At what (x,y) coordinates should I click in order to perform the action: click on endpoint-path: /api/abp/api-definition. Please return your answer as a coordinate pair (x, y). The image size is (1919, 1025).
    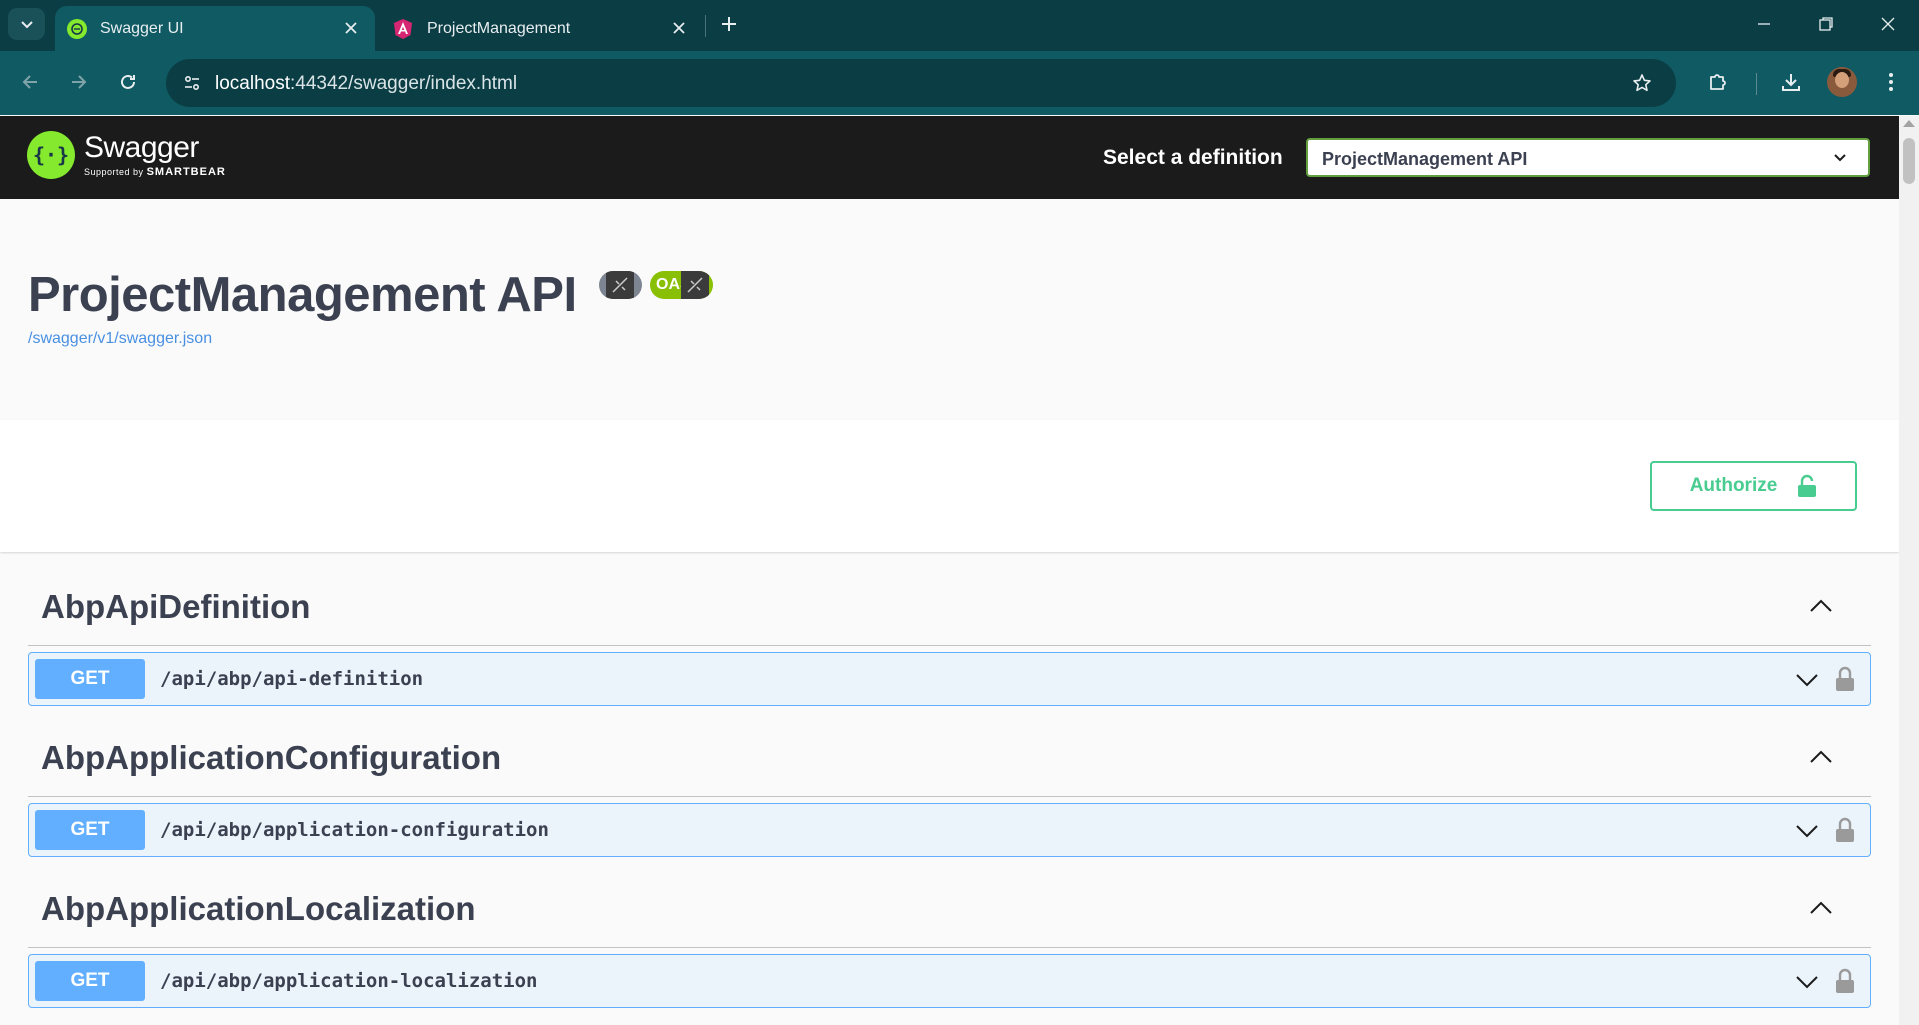
    Looking at the image, I should click on (292, 679).